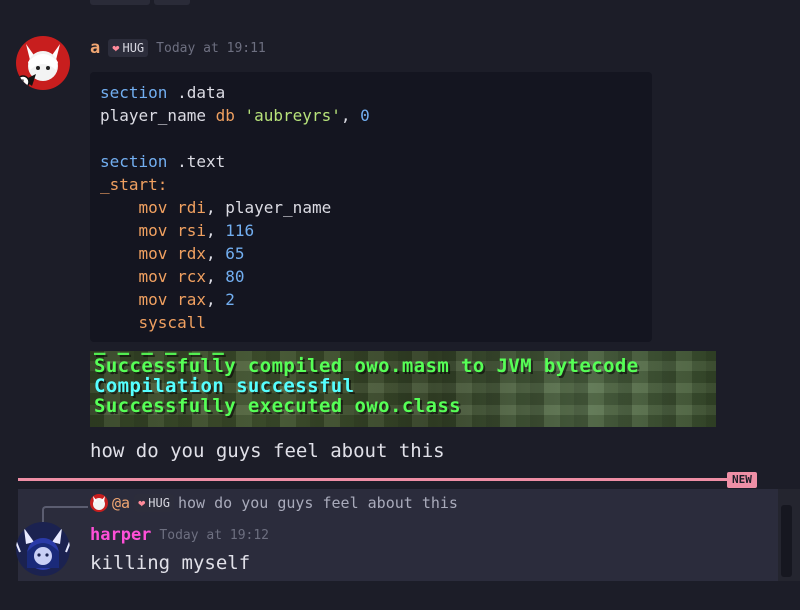 Image resolution: width=800 pixels, height=610 pixels. Describe the element at coordinates (742, 480) in the screenshot. I see `new-badge: NEW` at that location.